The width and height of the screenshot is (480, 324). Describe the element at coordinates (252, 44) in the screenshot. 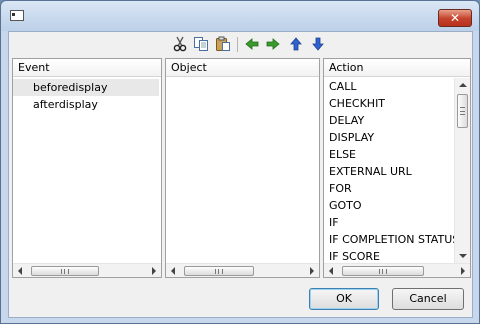

I see `arrow-left-icon` at that location.